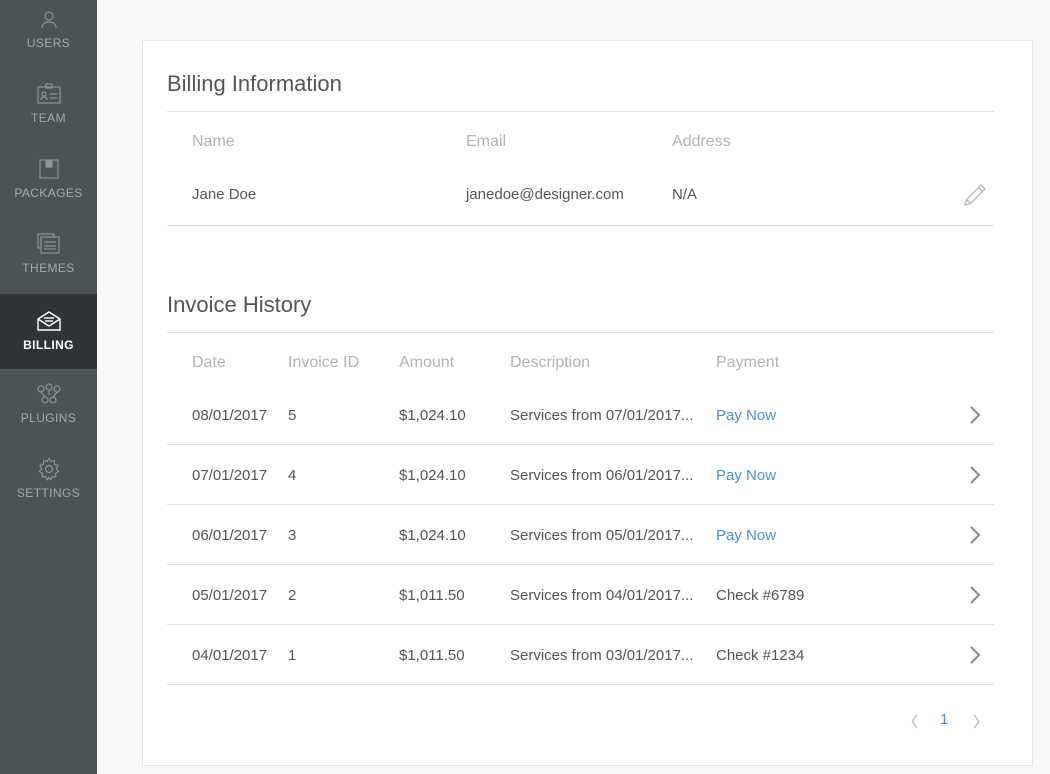 The width and height of the screenshot is (1050, 774). I want to click on billing-name: Jane Doe, so click(224, 194).